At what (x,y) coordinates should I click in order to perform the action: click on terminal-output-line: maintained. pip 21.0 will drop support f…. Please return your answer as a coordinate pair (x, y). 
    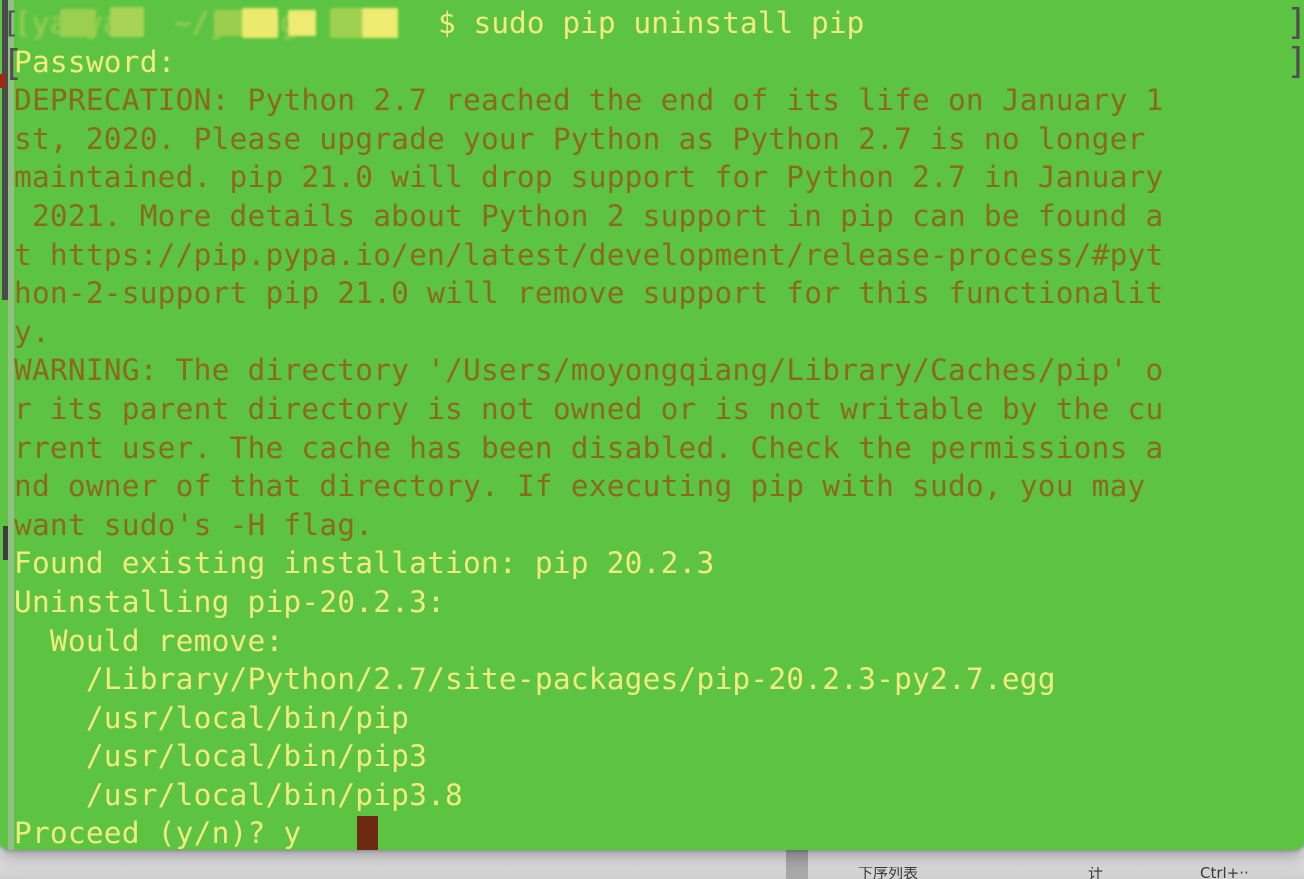
    Looking at the image, I should click on (589, 177).